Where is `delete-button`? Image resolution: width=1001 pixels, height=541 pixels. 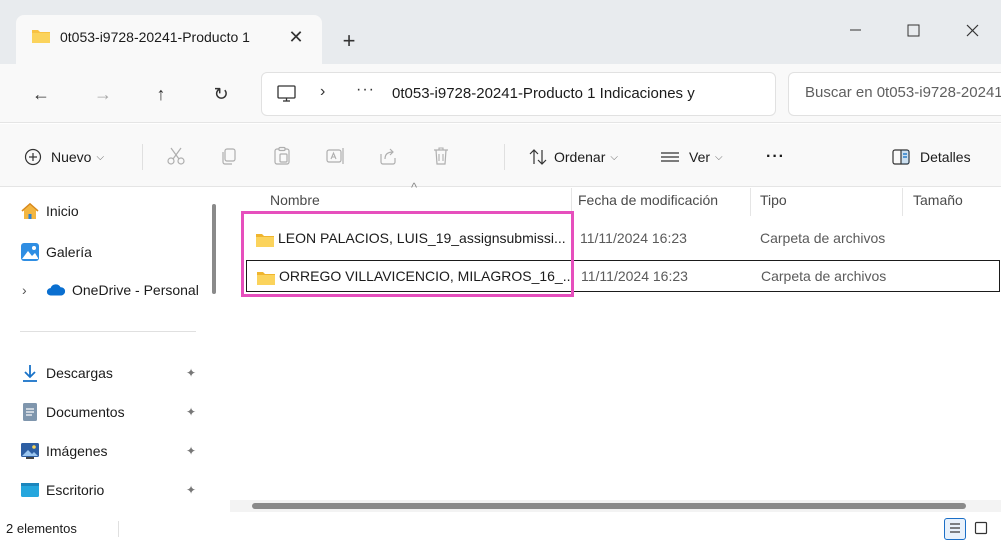
delete-button is located at coordinates (441, 157).